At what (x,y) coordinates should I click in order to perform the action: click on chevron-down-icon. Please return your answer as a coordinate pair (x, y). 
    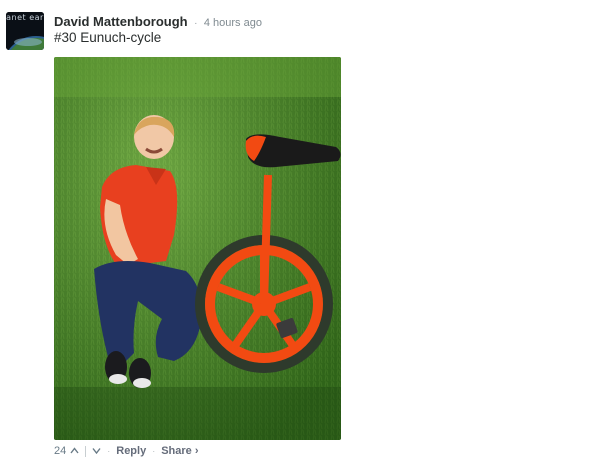
    Looking at the image, I should click on (96, 451).